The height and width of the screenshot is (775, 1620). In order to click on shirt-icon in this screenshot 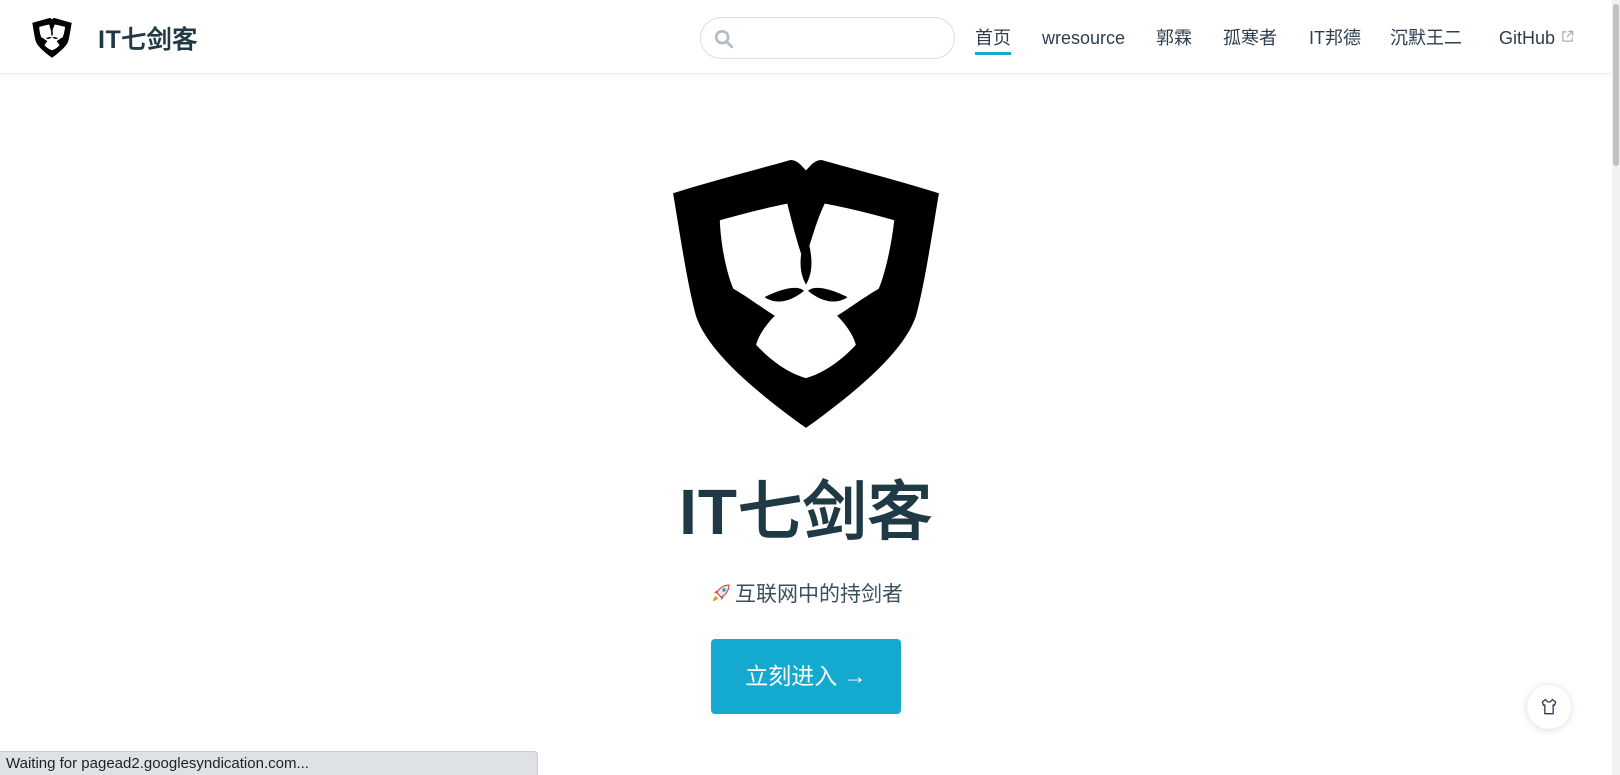, I will do `click(1549, 706)`.